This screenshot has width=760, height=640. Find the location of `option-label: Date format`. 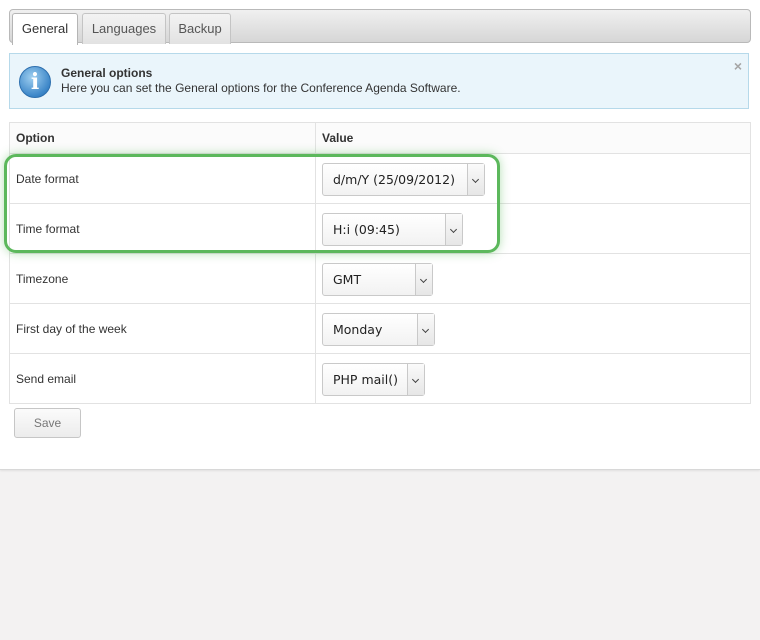

option-label: Date format is located at coordinates (47, 178).